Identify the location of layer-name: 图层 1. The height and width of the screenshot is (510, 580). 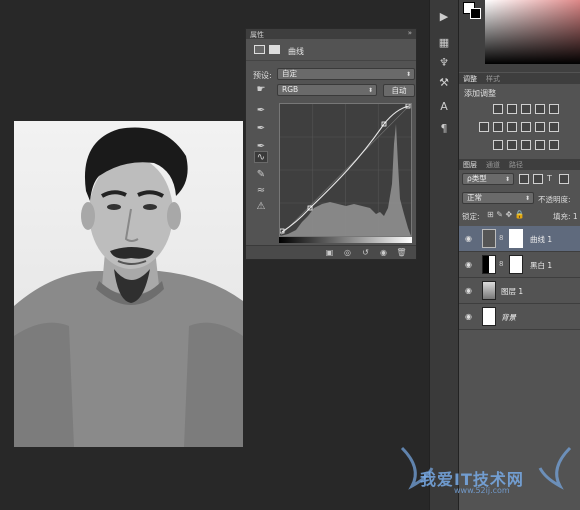
(512, 291).